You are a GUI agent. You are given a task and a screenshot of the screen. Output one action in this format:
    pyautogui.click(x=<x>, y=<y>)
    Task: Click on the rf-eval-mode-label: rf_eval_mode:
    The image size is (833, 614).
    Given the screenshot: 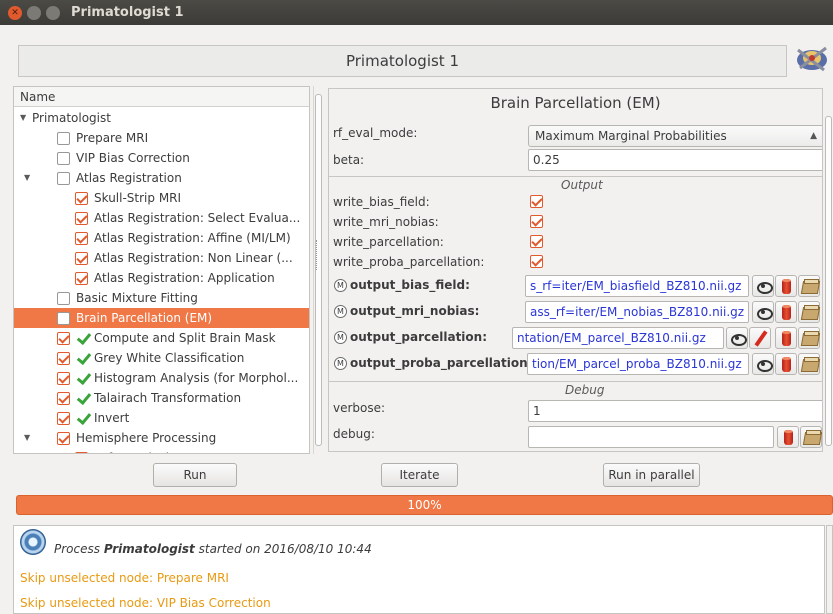 What is the action you would take?
    pyautogui.click(x=375, y=133)
    